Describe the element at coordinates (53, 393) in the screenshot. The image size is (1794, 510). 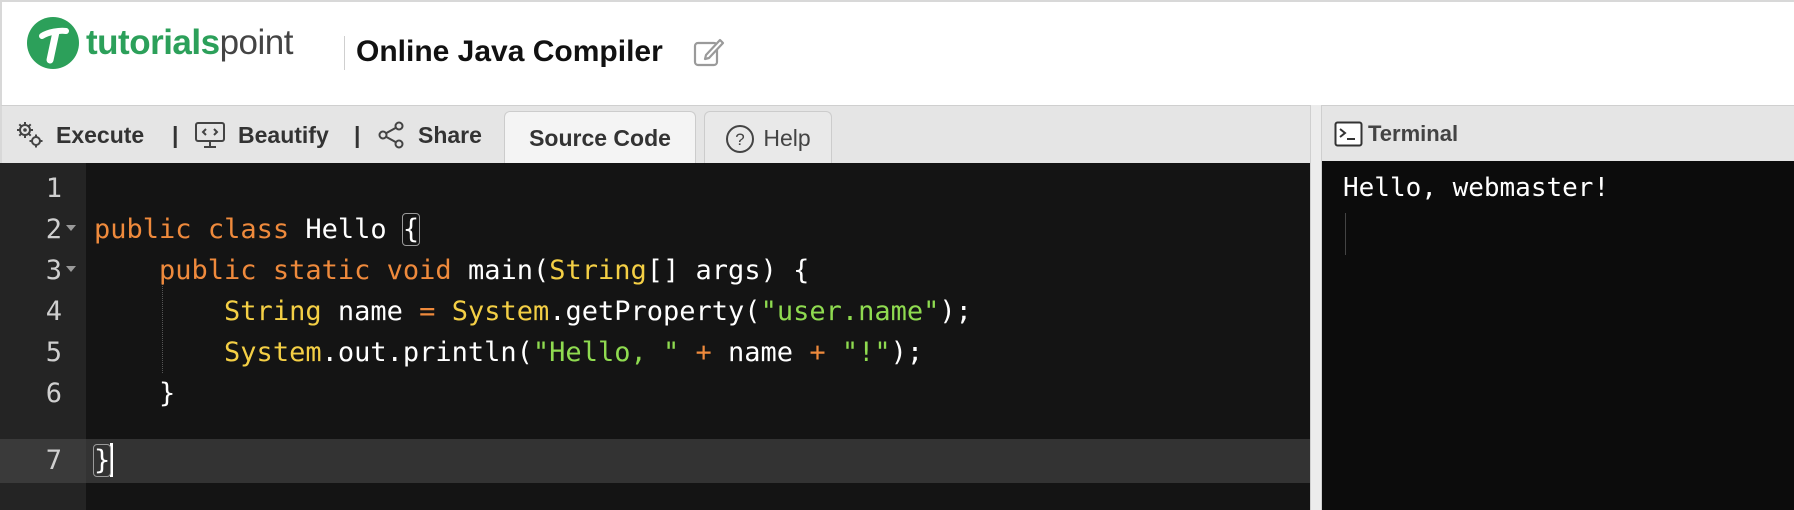
I see `line-number: 6` at that location.